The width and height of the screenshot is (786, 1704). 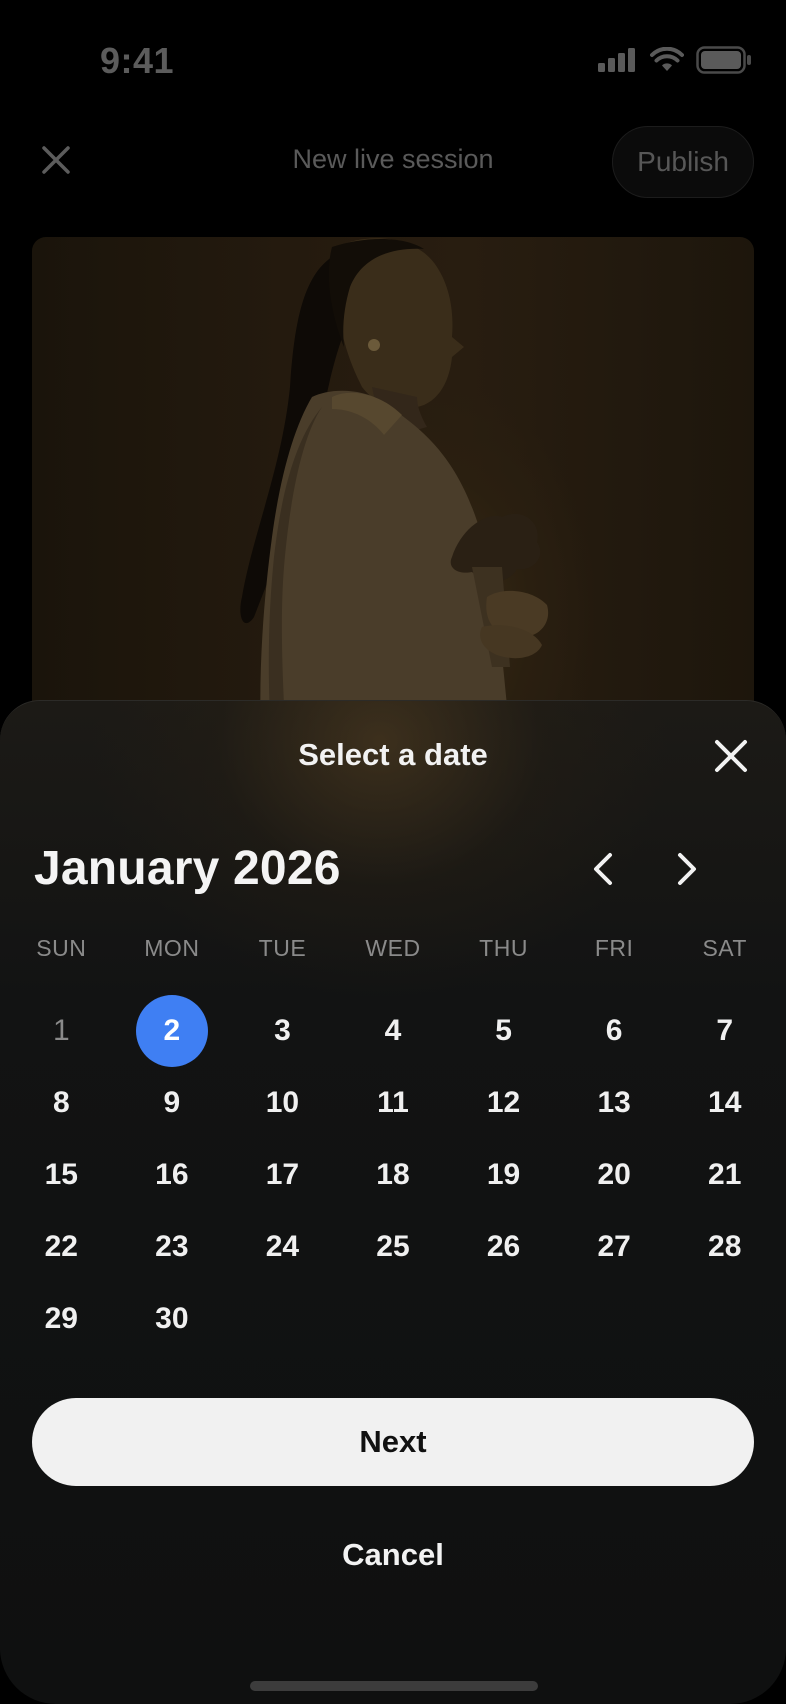 I want to click on calendar-day: 16, so click(x=172, y=1175).